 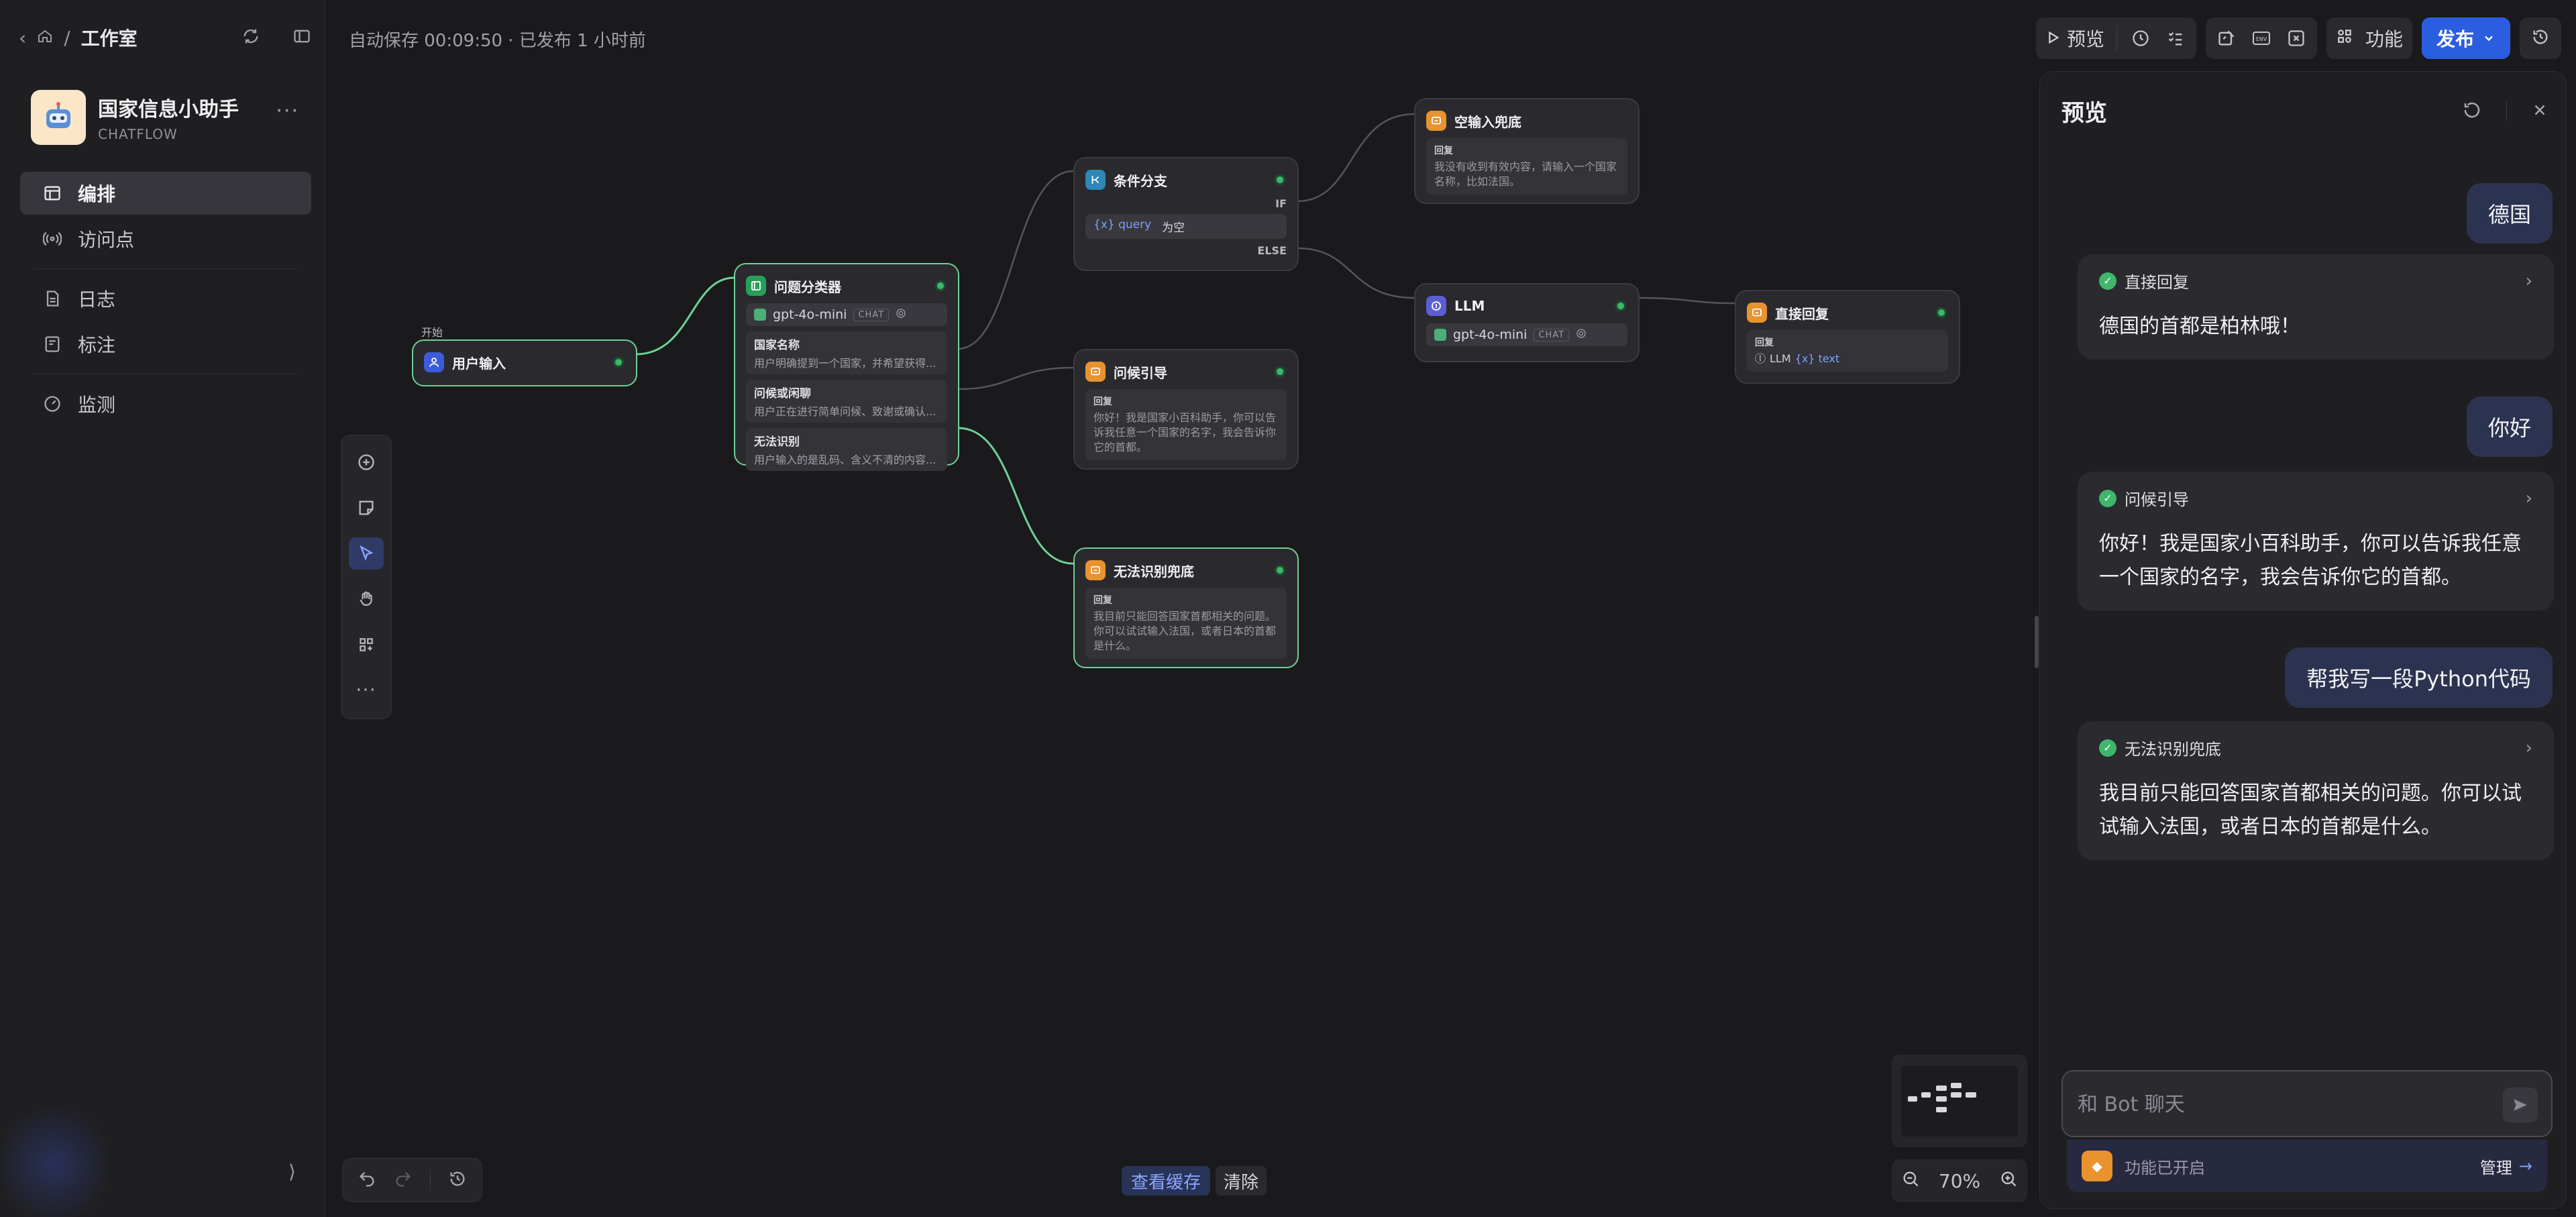 What do you see at coordinates (1686, 301) in the screenshot?
I see `edge-llm-direct` at bounding box center [1686, 301].